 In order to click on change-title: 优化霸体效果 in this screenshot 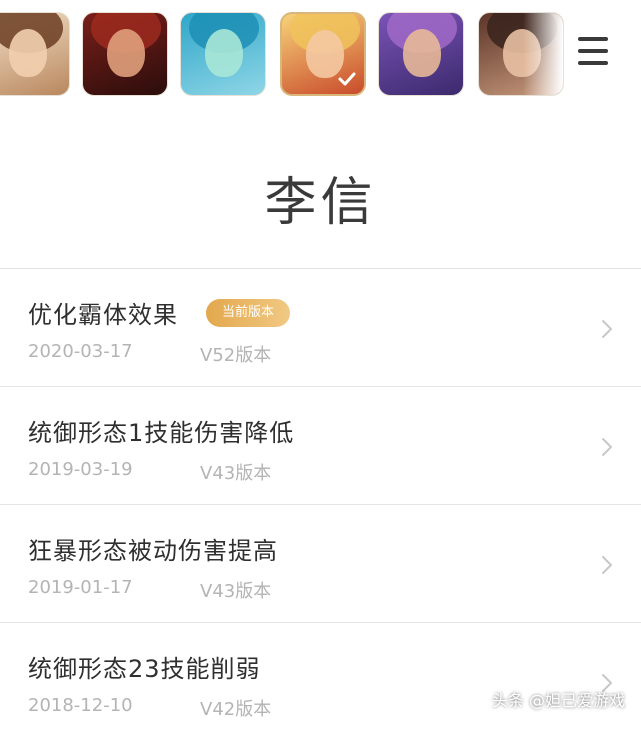, I will do `click(103, 315)`.